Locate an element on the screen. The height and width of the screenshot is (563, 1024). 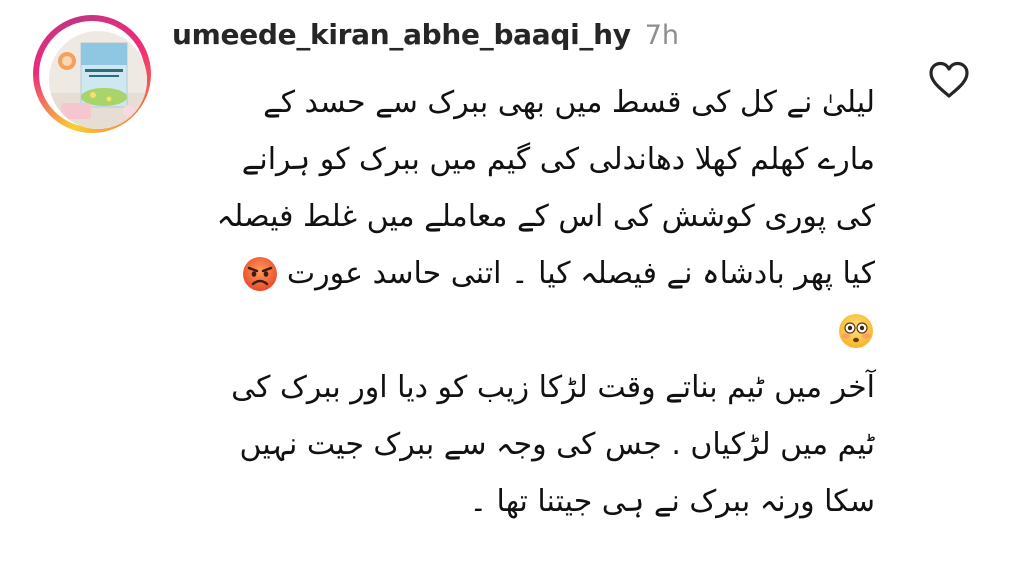
avatar-story-ring is located at coordinates (92, 74).